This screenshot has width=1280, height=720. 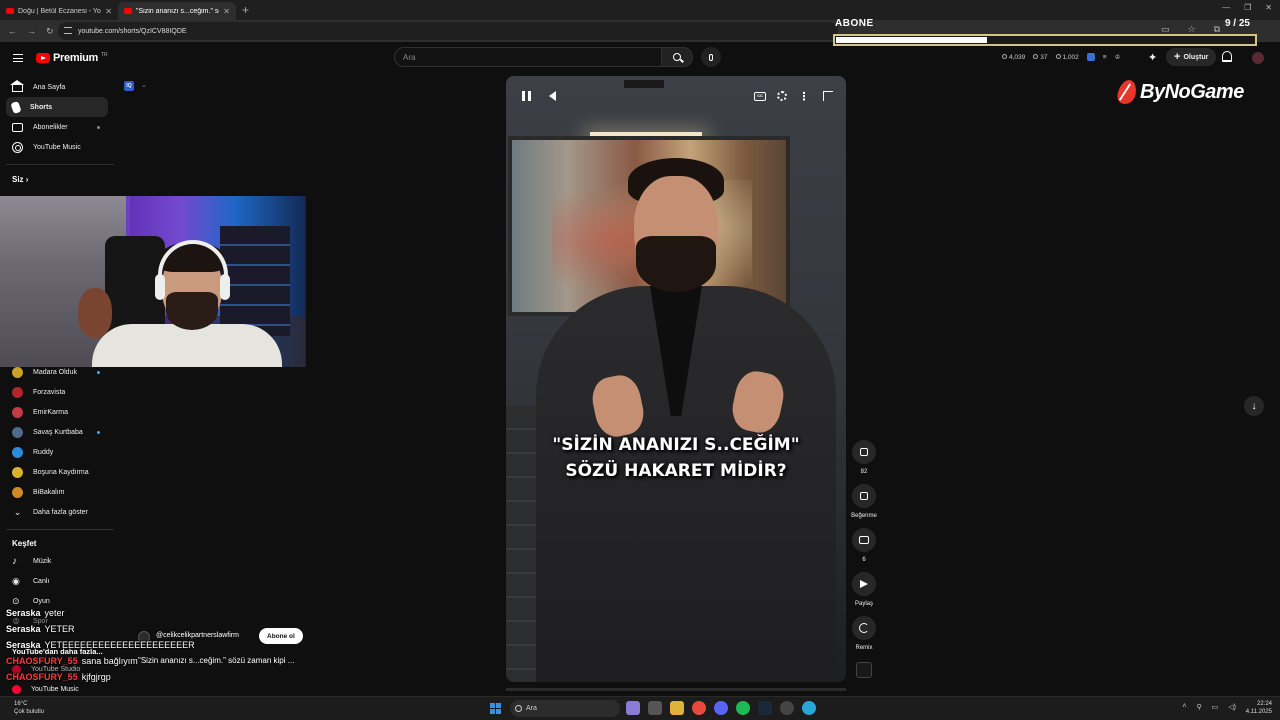 What do you see at coordinates (633, 708) in the screenshot?
I see `widget-icon` at bounding box center [633, 708].